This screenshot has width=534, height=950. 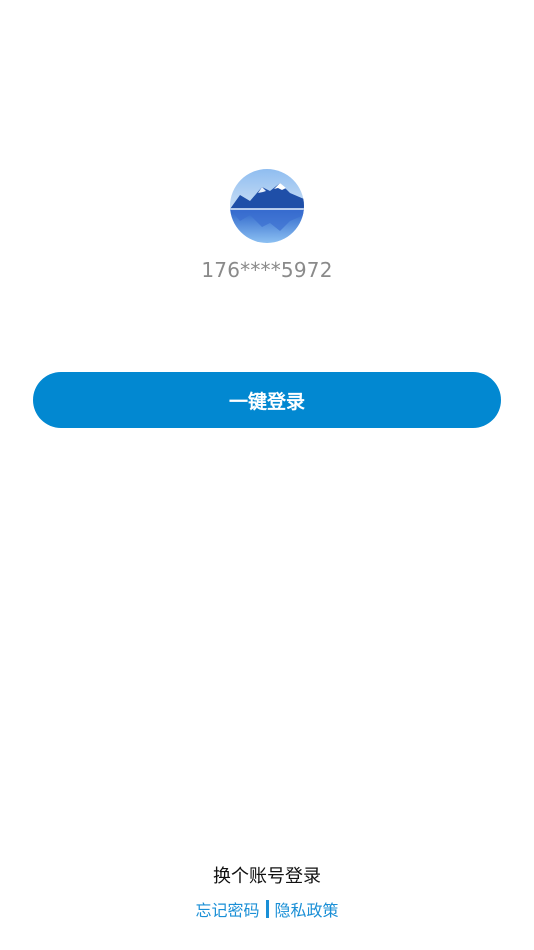 I want to click on masked-phone-number: 176****5972, so click(x=267, y=270).